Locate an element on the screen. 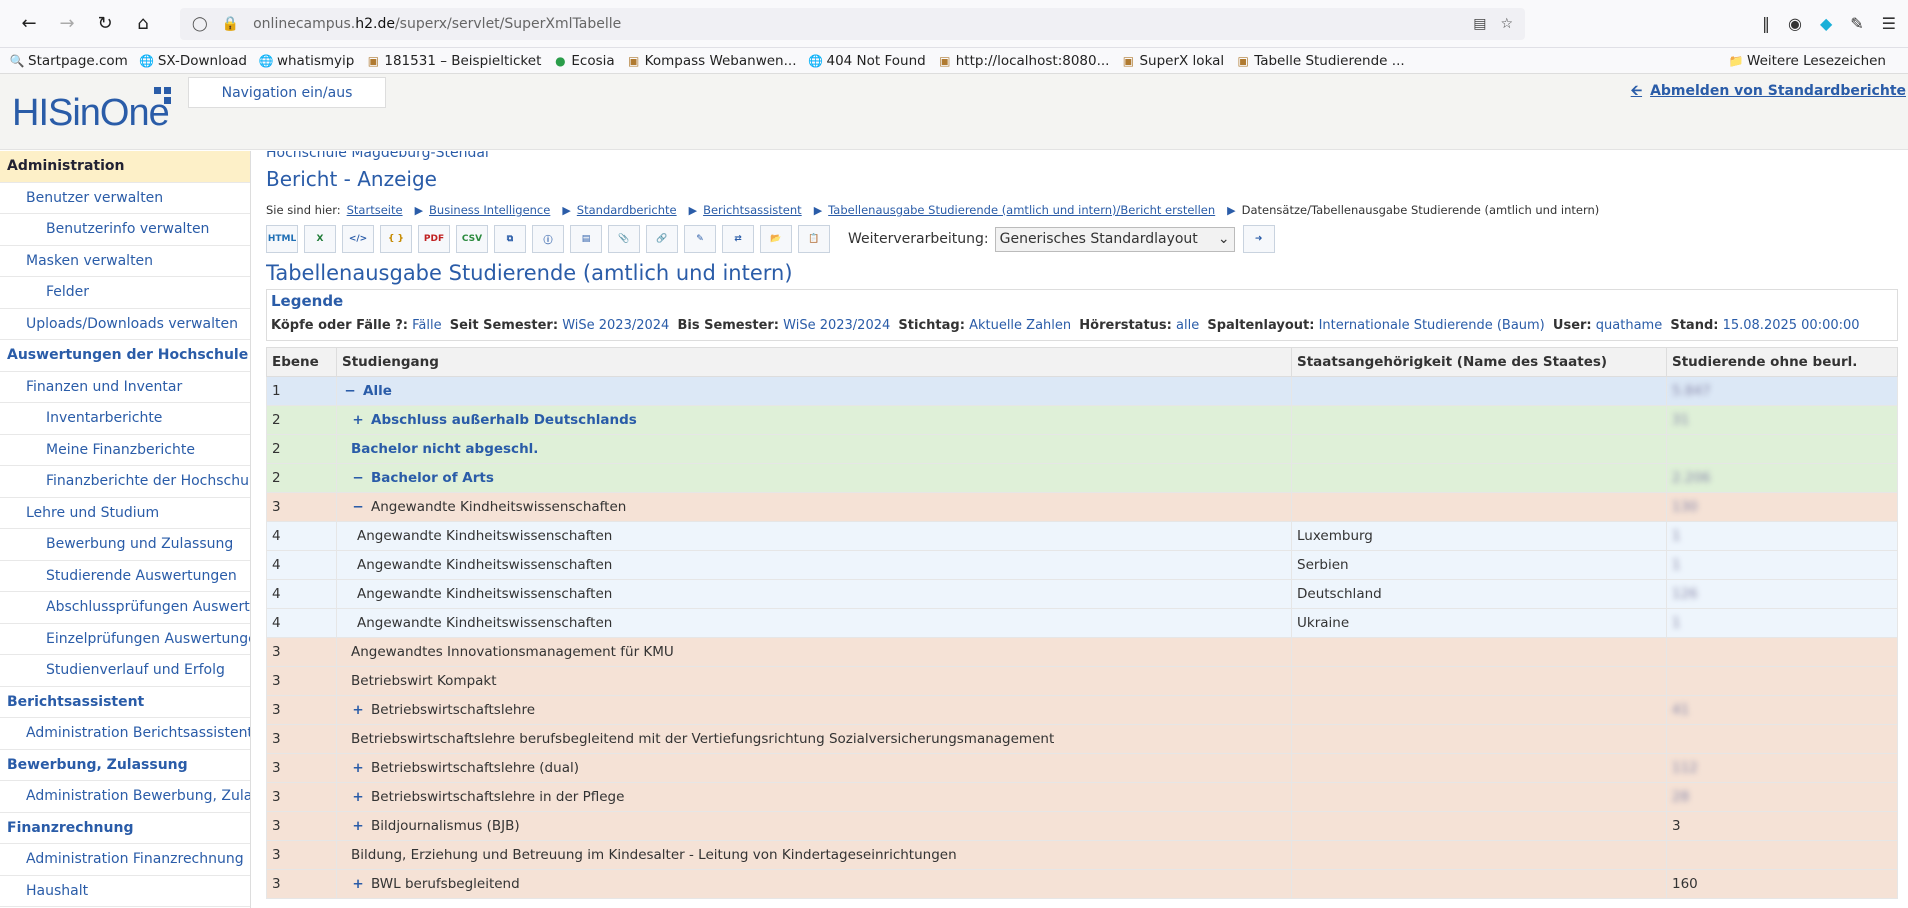  logout-link: 🡨 Abmelden von Standardberichte is located at coordinates (1768, 92).